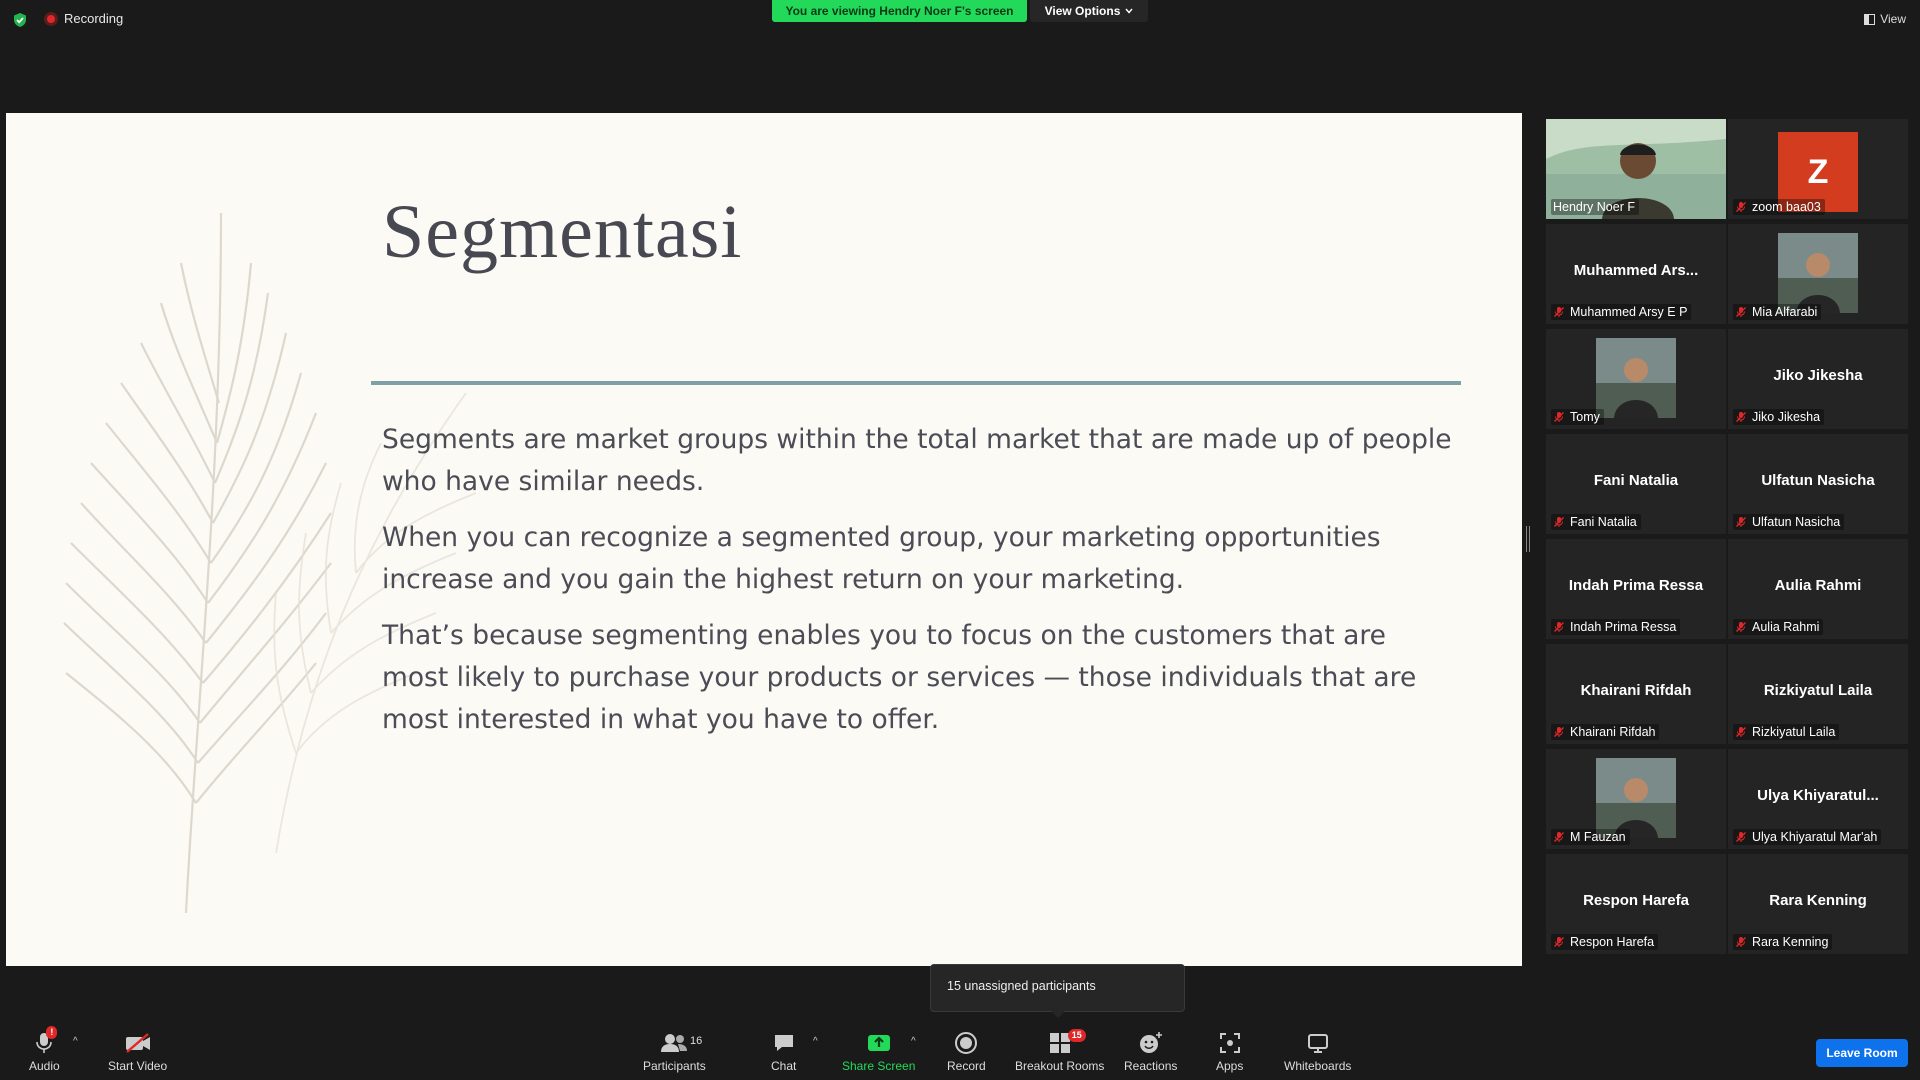  What do you see at coordinates (1603, 522) in the screenshot?
I see `participant-name: Fani Natalia` at bounding box center [1603, 522].